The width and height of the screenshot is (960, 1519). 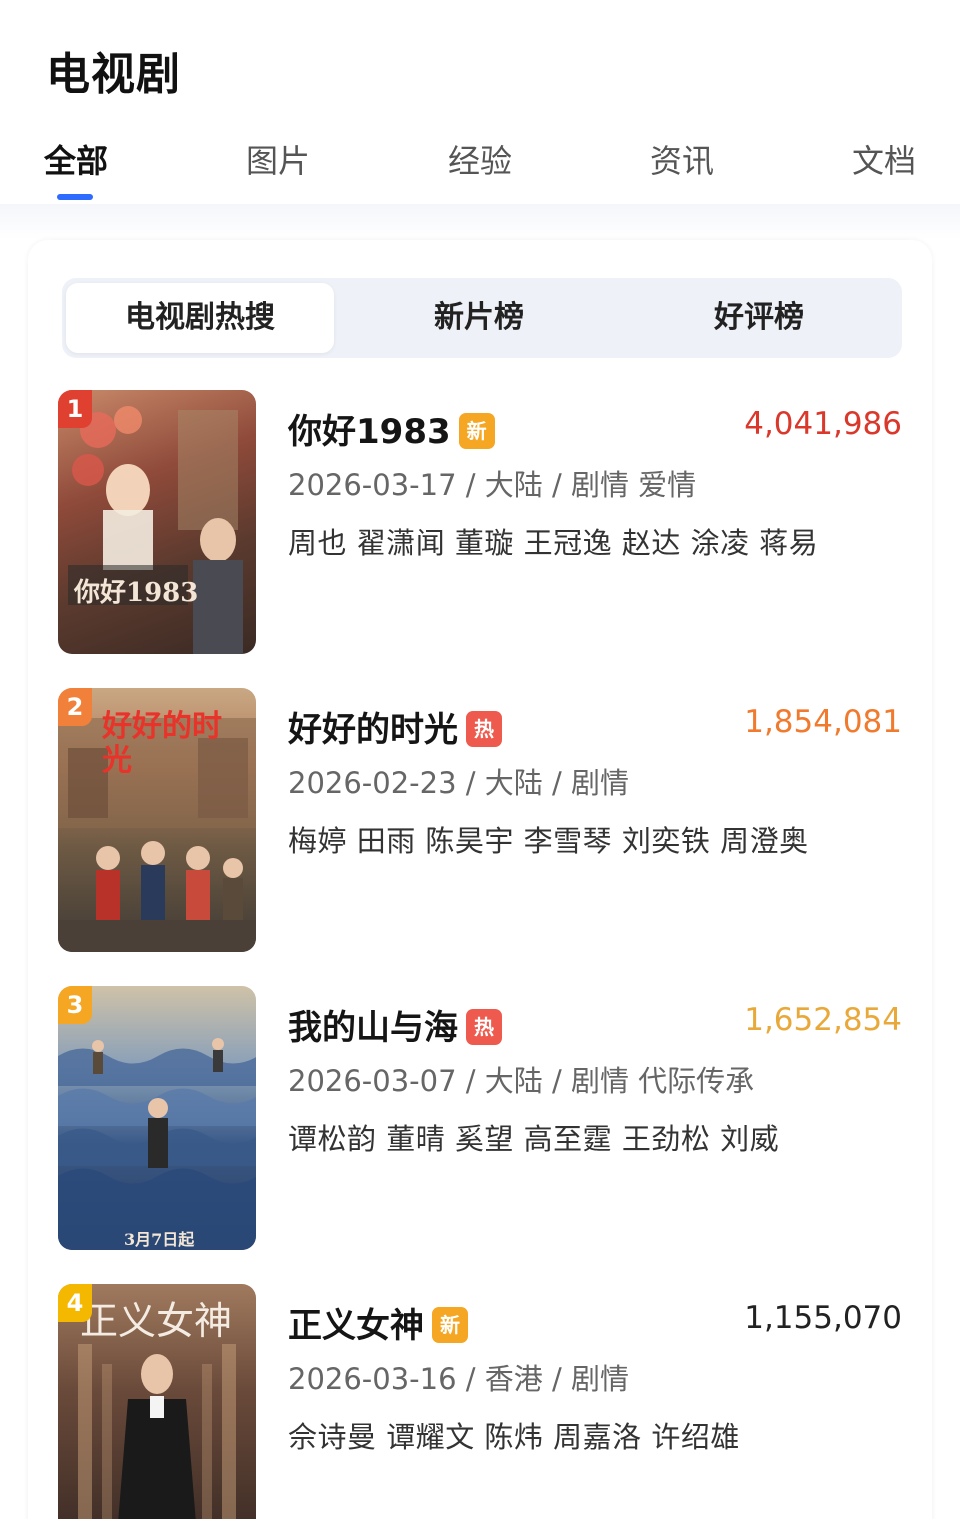 What do you see at coordinates (458, 783) in the screenshot?
I see `show-meta: 2026-02-23 / 大陆 / 剧情` at bounding box center [458, 783].